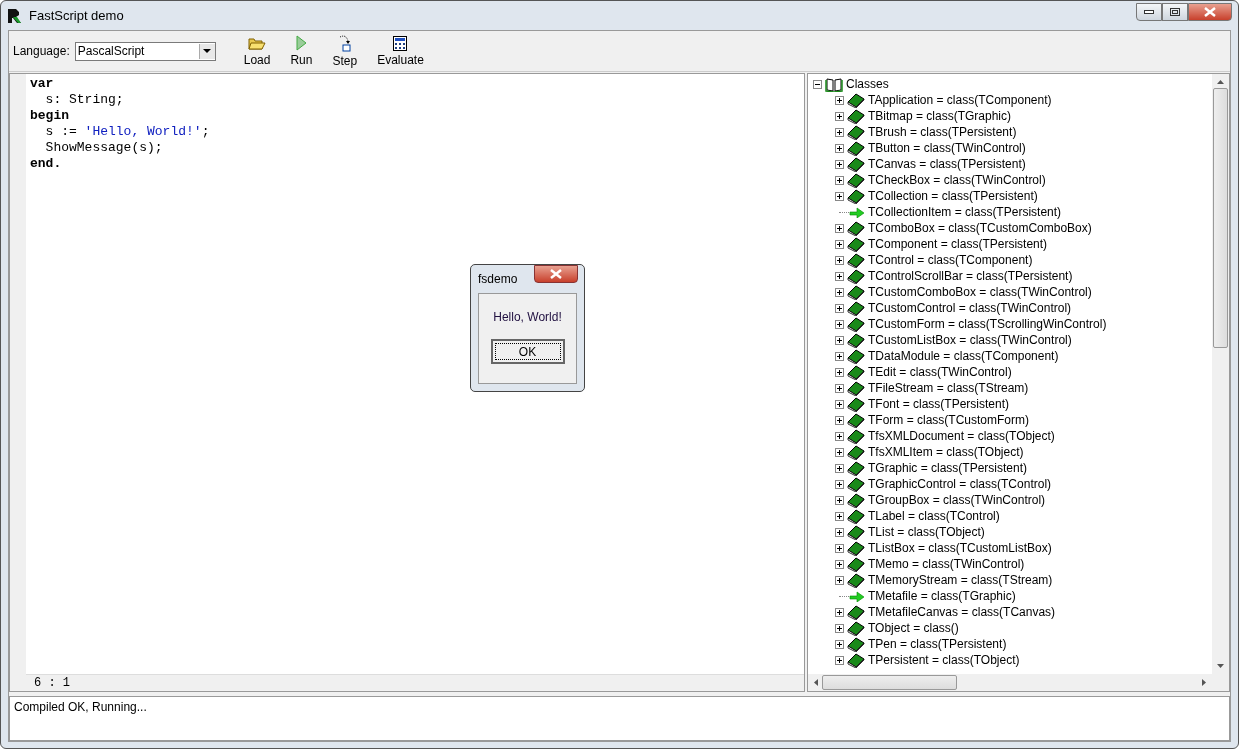 Image resolution: width=1239 pixels, height=749 pixels. What do you see at coordinates (1220, 374) in the screenshot?
I see `vertical-scrollbar` at bounding box center [1220, 374].